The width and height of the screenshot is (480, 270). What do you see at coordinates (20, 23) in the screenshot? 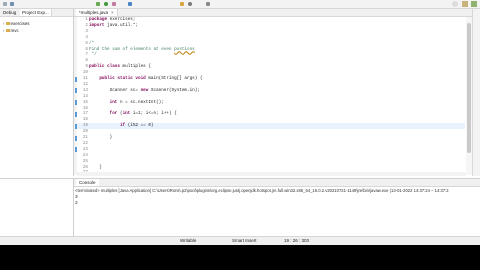
I see `tree-item-label: exercises` at bounding box center [20, 23].